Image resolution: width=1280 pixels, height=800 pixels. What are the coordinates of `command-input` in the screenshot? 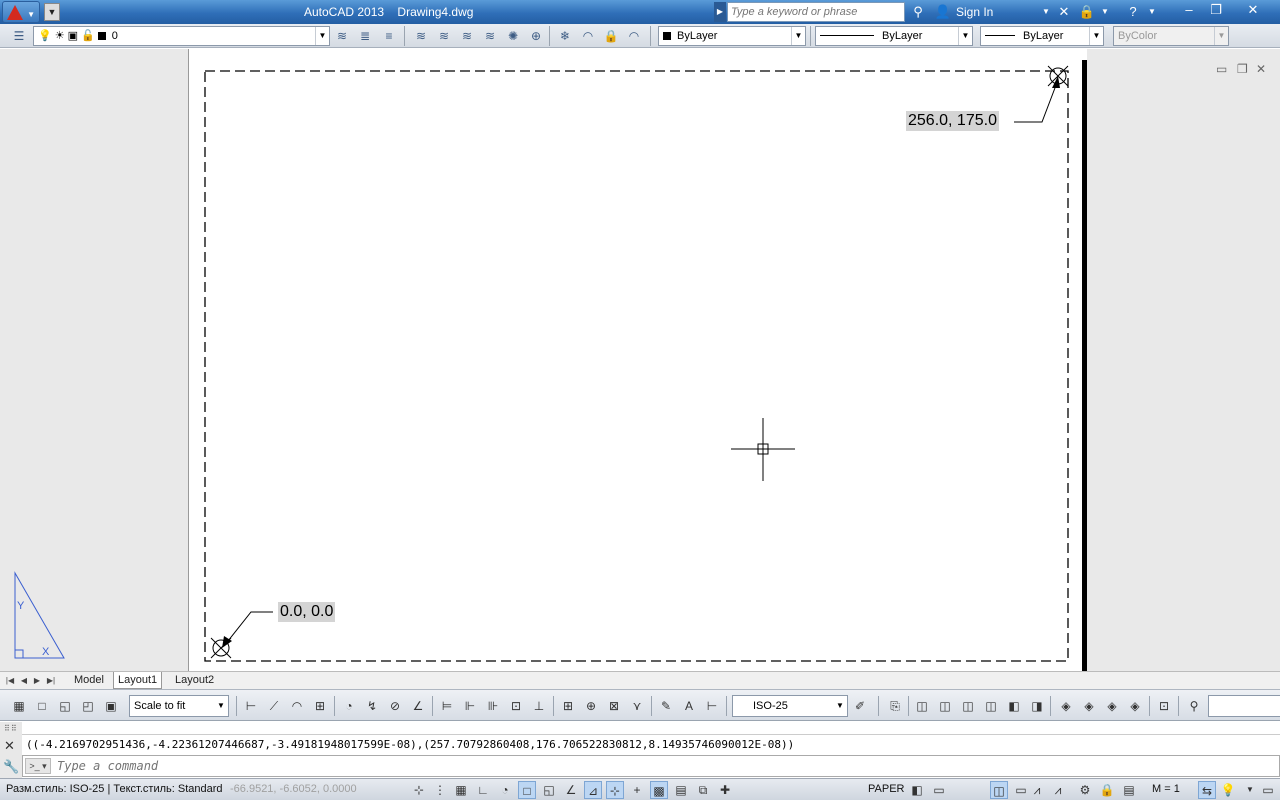 It's located at (657, 766).